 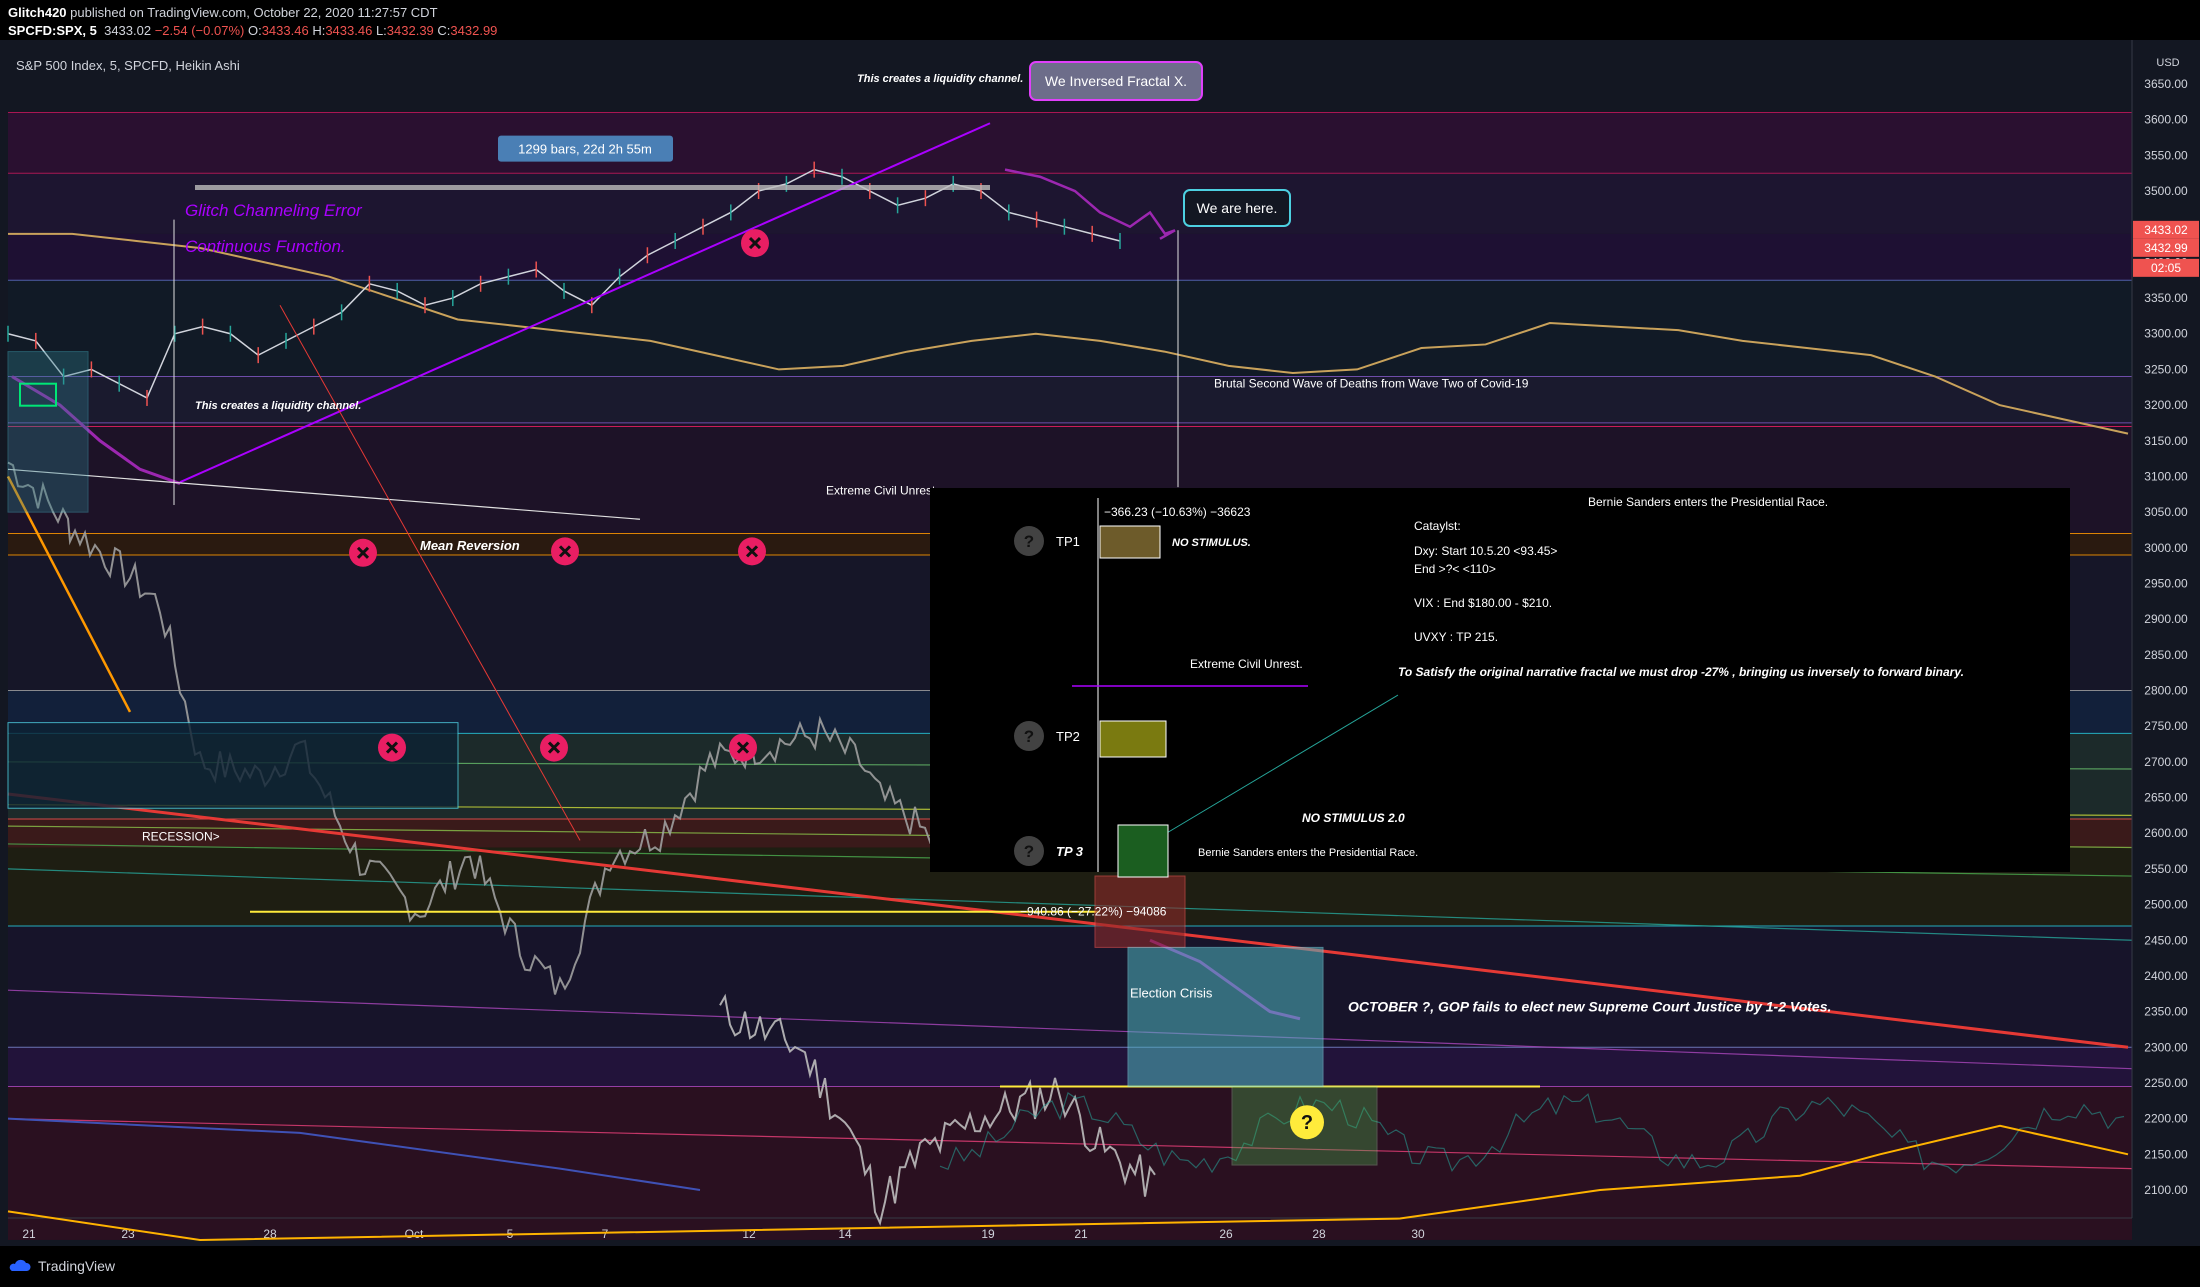 I want to click on currency-label: USD, so click(x=2167, y=63).